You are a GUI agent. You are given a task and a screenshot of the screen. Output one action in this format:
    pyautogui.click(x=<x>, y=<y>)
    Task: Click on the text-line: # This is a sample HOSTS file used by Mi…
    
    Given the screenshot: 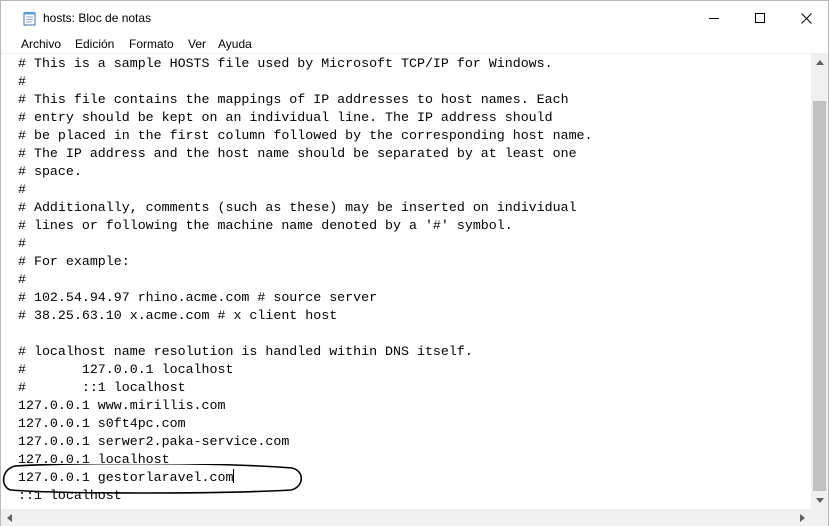 What is the action you would take?
    pyautogui.click(x=305, y=64)
    